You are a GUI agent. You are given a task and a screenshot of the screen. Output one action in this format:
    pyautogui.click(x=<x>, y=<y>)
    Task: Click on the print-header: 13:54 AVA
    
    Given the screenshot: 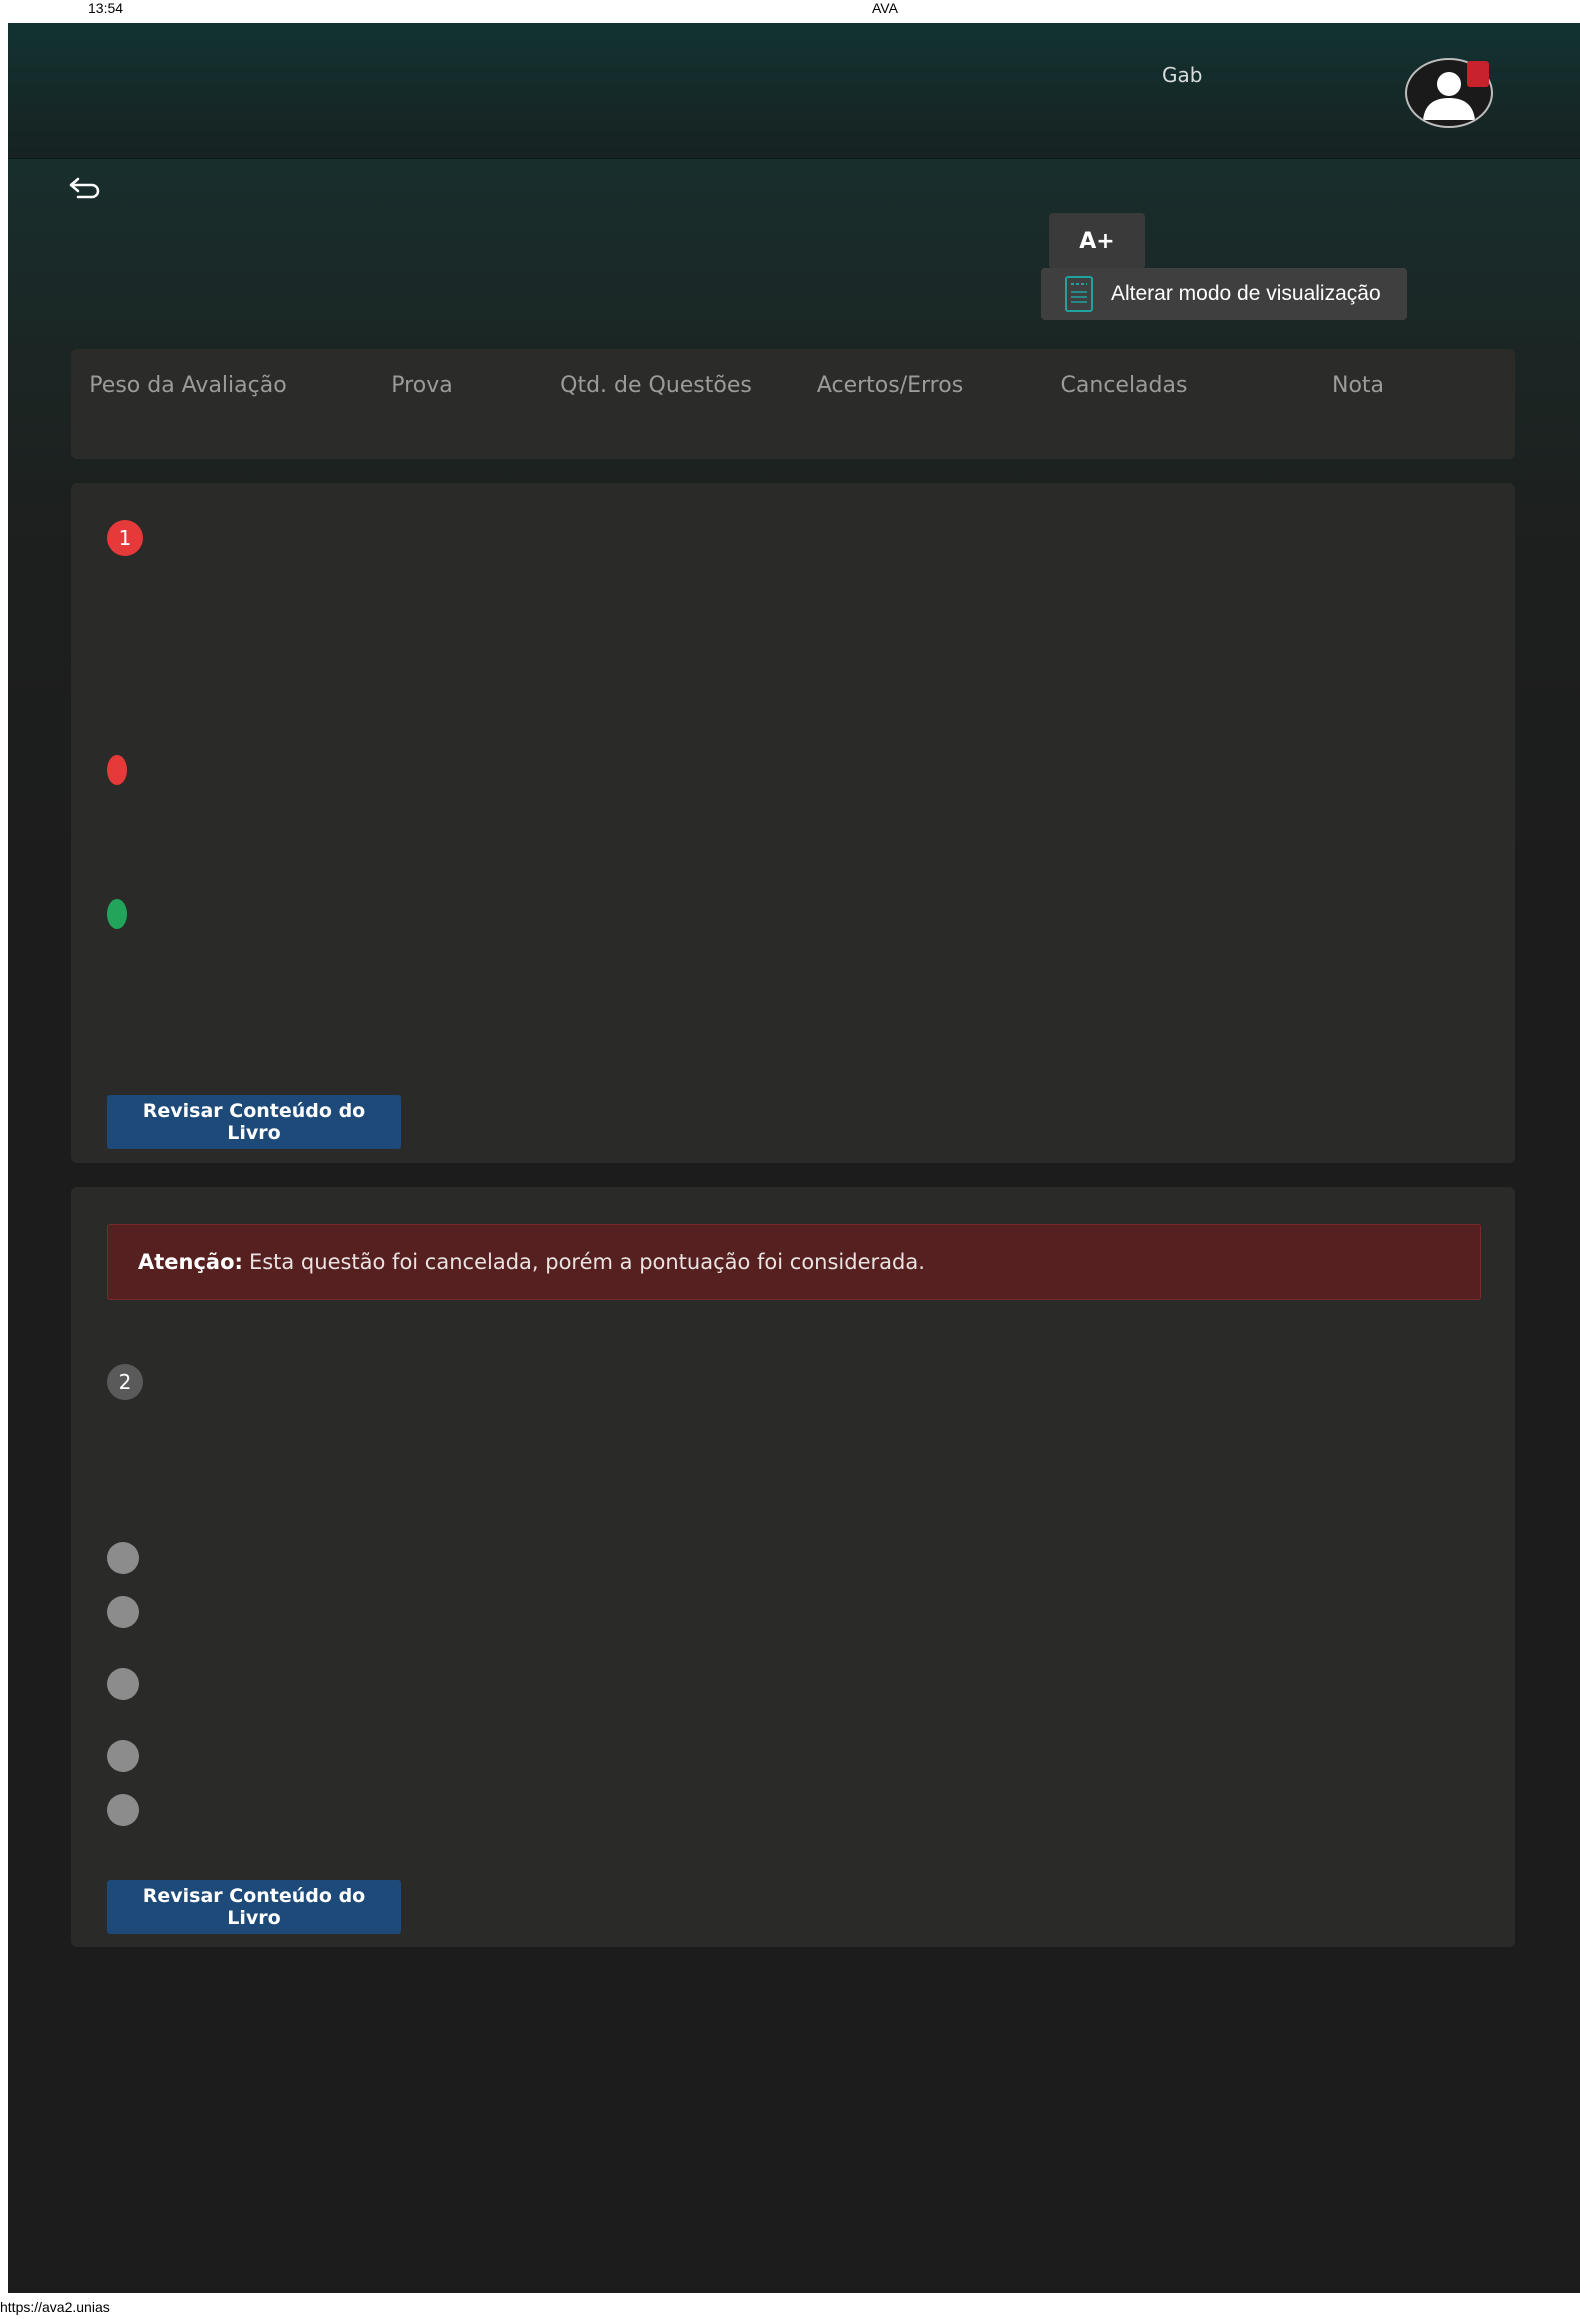 What is the action you would take?
    pyautogui.click(x=790, y=11)
    